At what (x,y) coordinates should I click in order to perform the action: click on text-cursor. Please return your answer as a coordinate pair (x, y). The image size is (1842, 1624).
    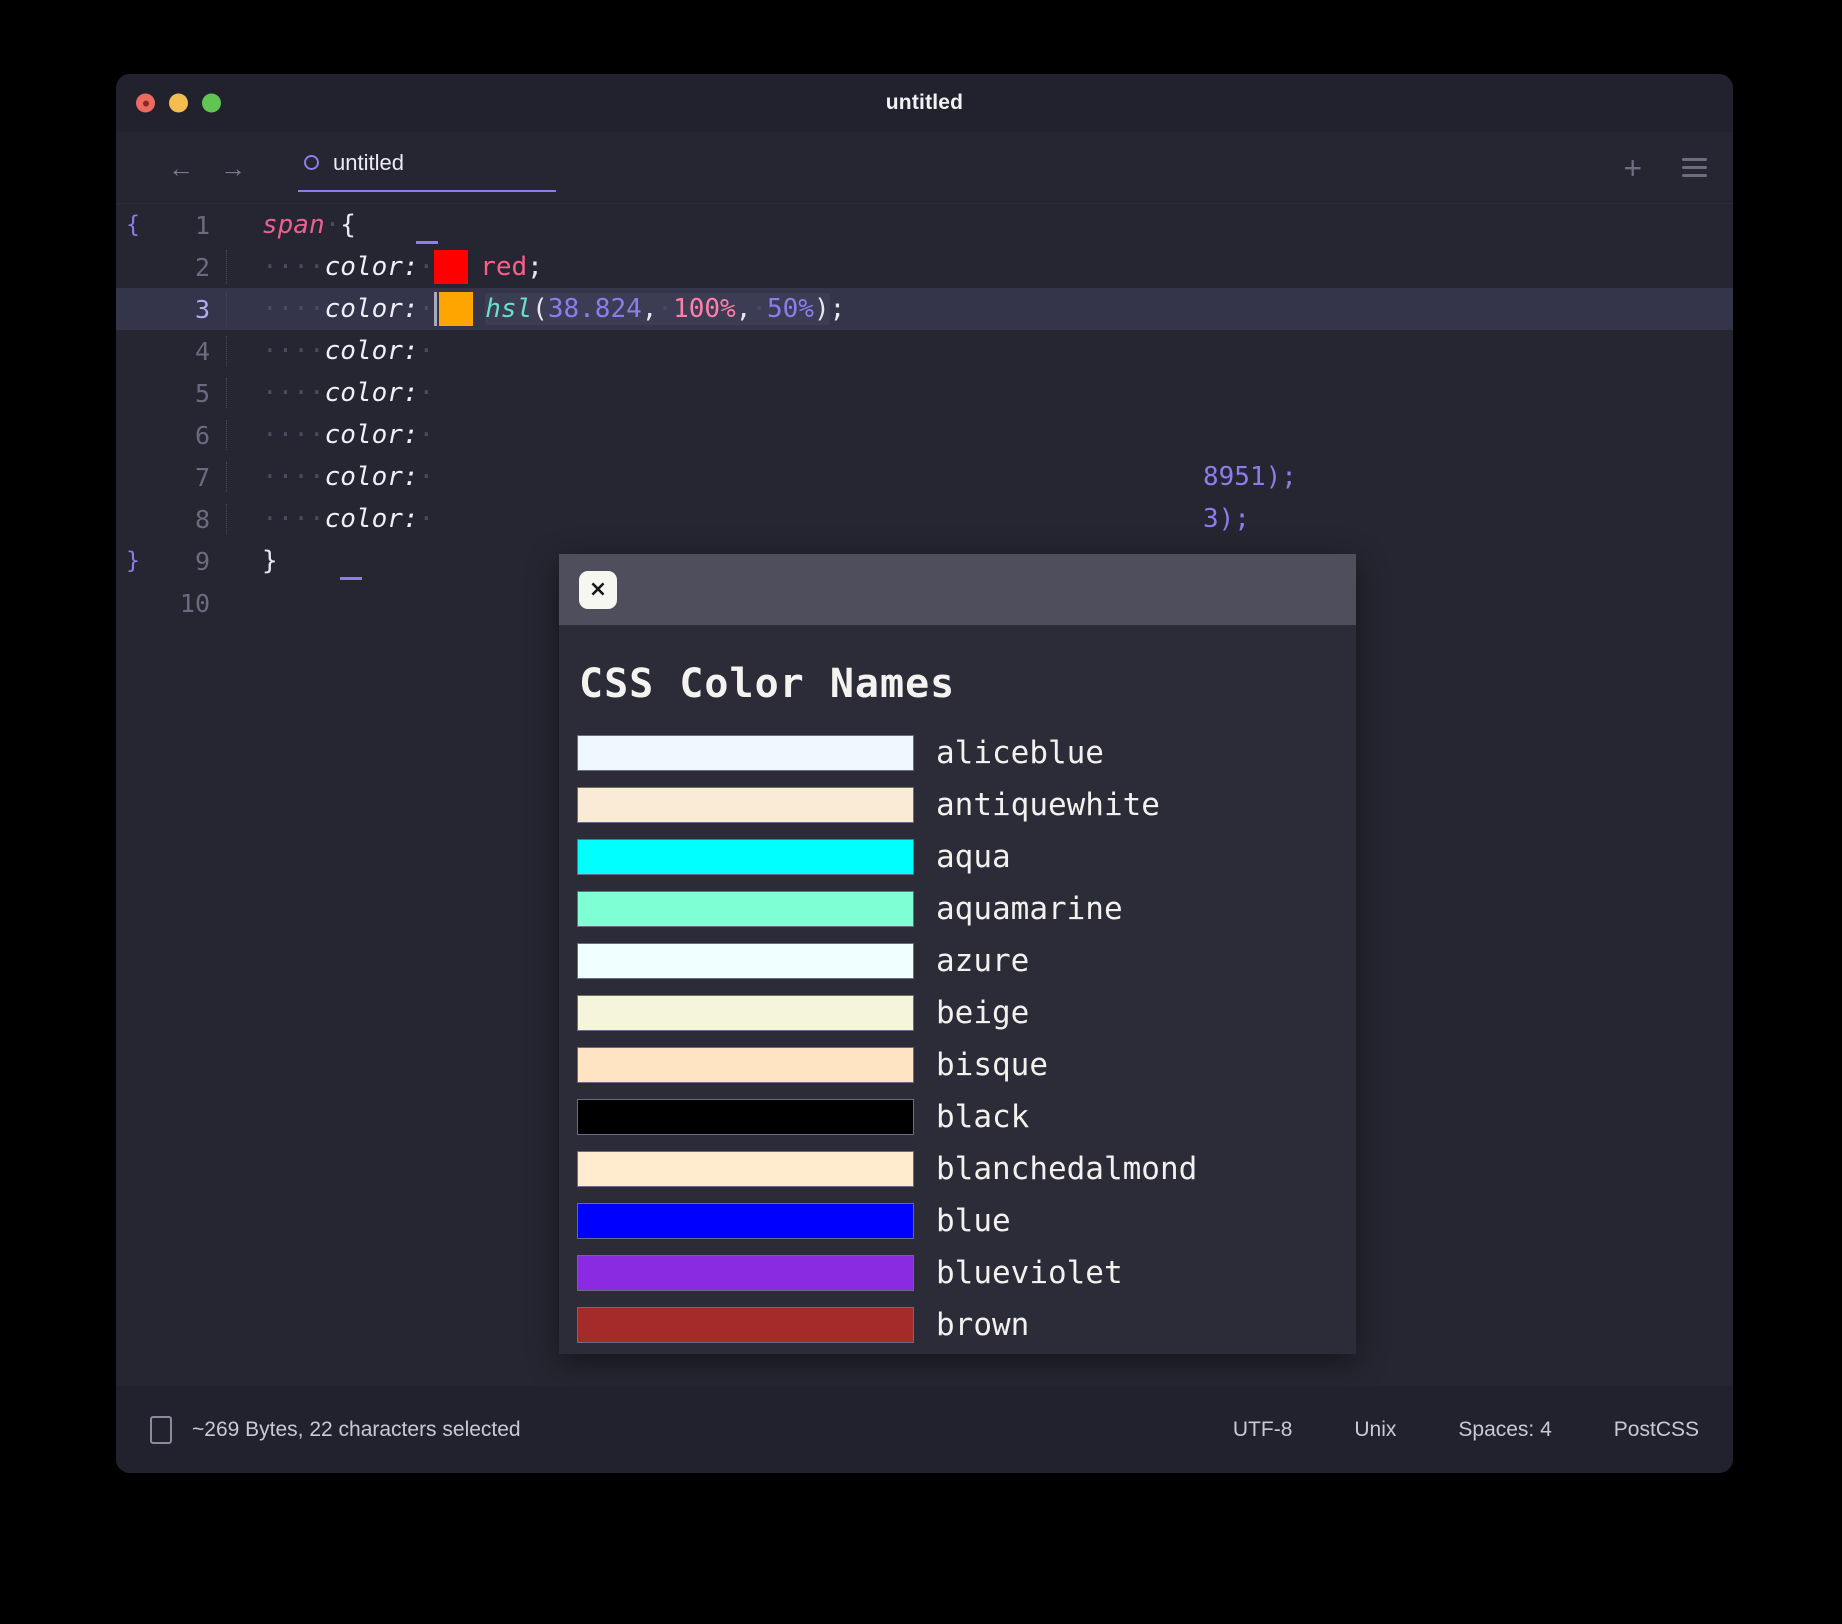
    Looking at the image, I should click on (436, 309).